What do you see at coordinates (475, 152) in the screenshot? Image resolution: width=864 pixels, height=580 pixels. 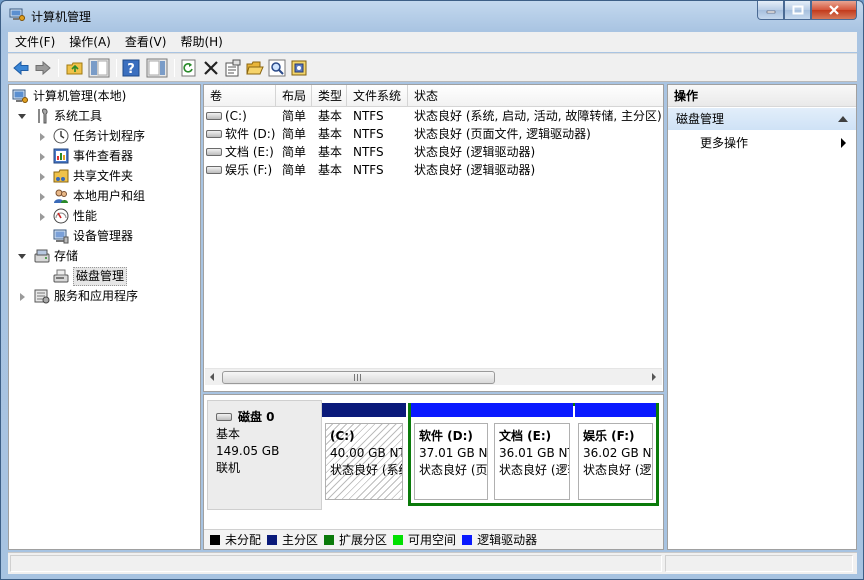 I see `volume-status: 状态良好 (逻辑驱动器)` at bounding box center [475, 152].